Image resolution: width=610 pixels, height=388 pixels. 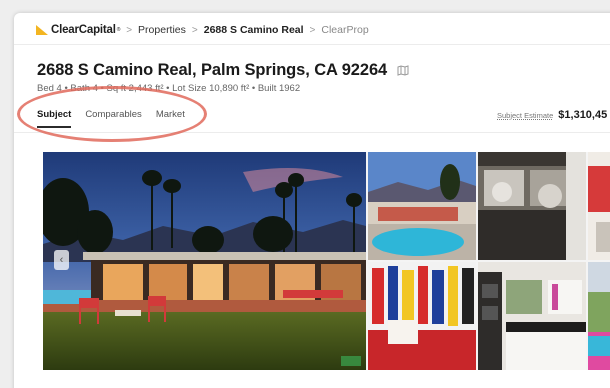 I want to click on breadcrumb-clearprop: ClearProp, so click(x=345, y=30).